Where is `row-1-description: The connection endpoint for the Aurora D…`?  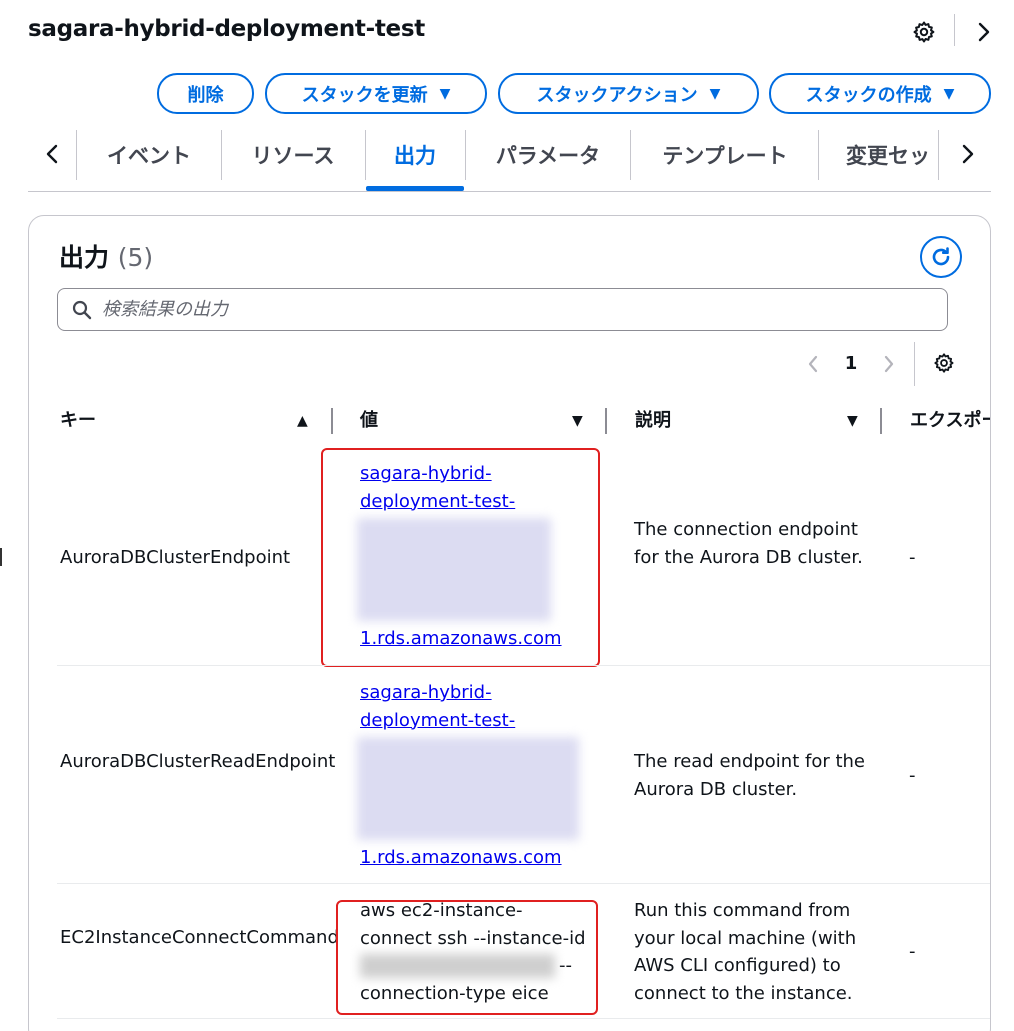 row-1-description: The connection endpoint for the Aurora D… is located at coordinates (748, 543).